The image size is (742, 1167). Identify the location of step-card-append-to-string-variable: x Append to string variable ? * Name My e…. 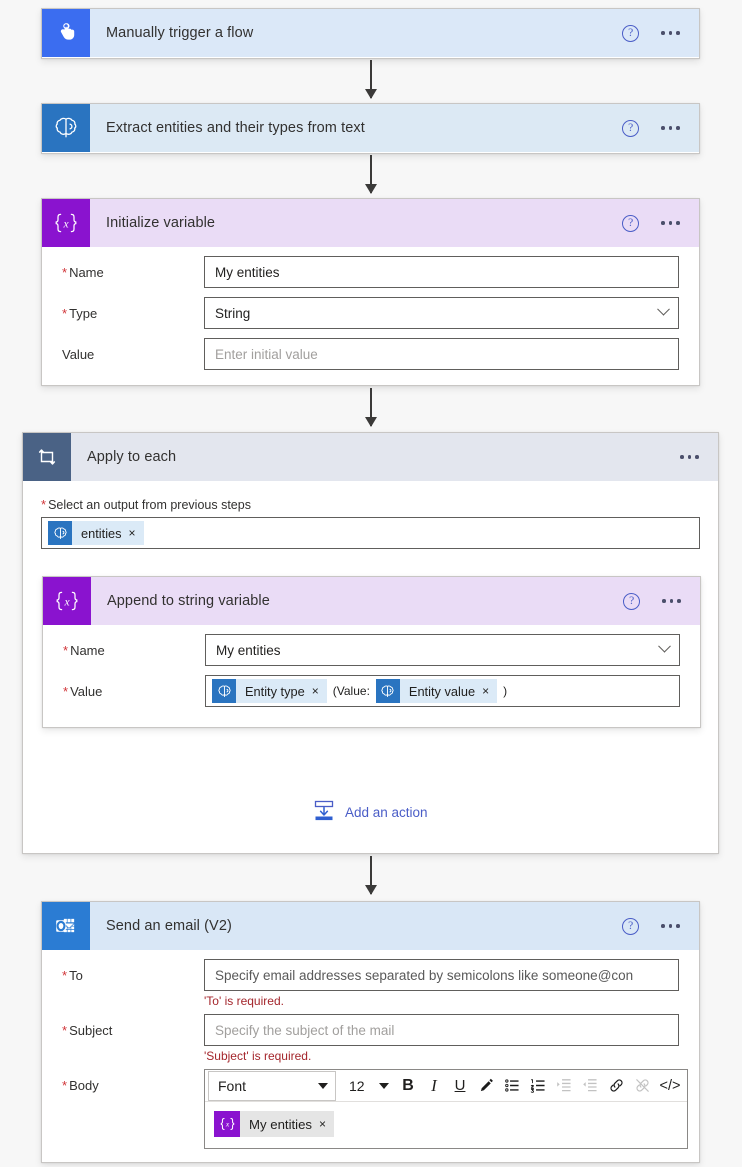
(371, 652).